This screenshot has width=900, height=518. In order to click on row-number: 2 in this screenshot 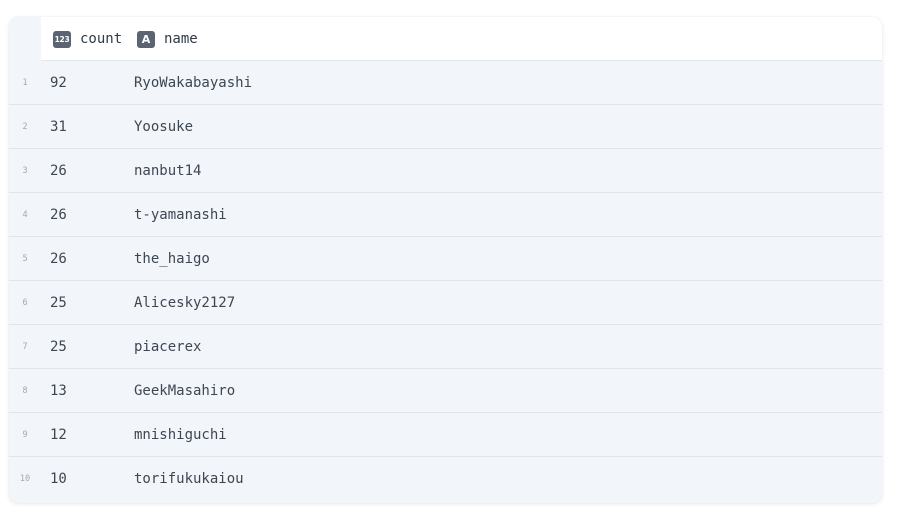, I will do `click(25, 127)`.